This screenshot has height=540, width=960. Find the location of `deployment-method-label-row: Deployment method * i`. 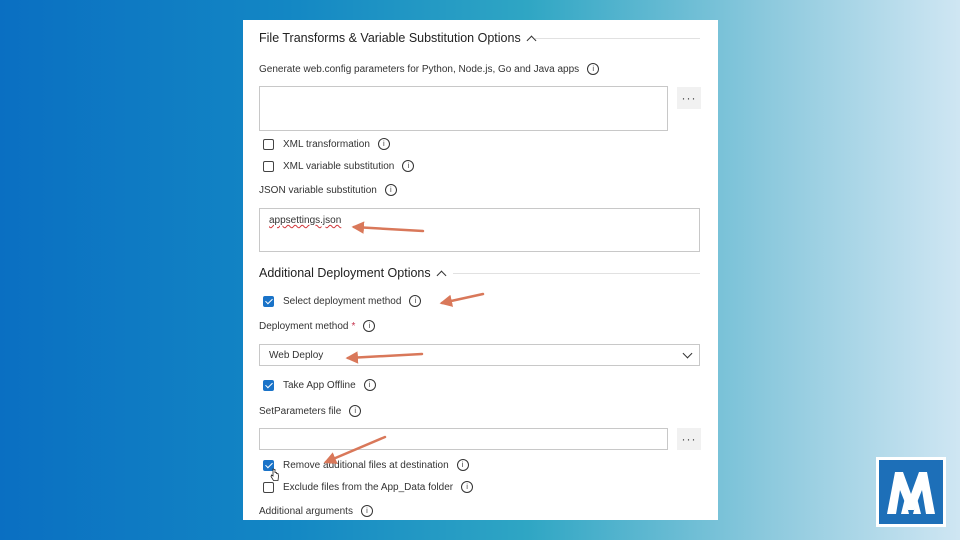

deployment-method-label-row: Deployment method * i is located at coordinates (317, 326).